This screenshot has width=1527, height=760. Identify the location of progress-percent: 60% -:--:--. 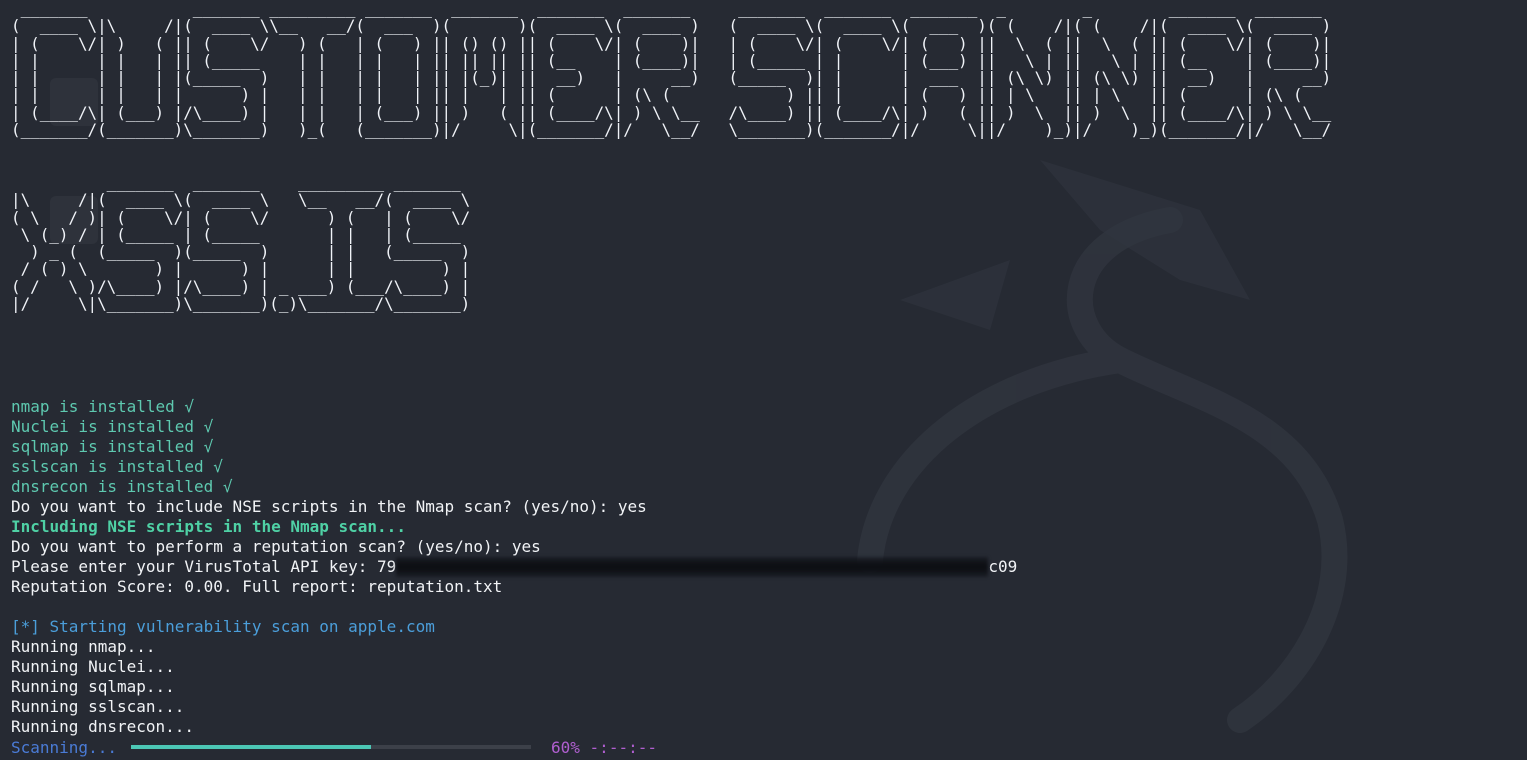
(604, 747).